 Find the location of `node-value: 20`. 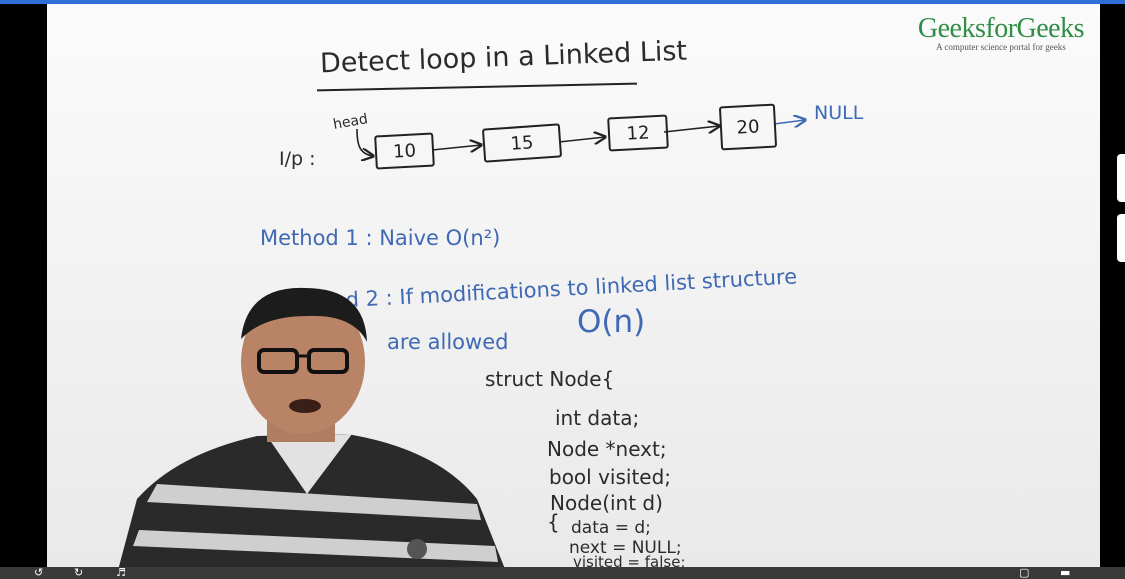

node-value: 20 is located at coordinates (748, 127).